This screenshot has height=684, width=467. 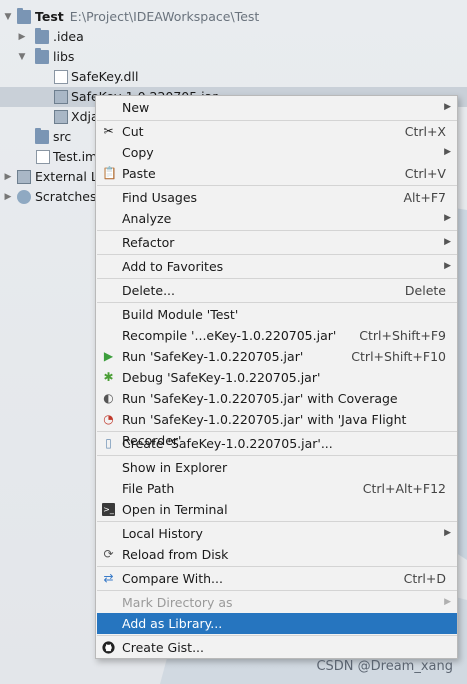 What do you see at coordinates (108, 647) in the screenshot?
I see `github-icon` at bounding box center [108, 647].